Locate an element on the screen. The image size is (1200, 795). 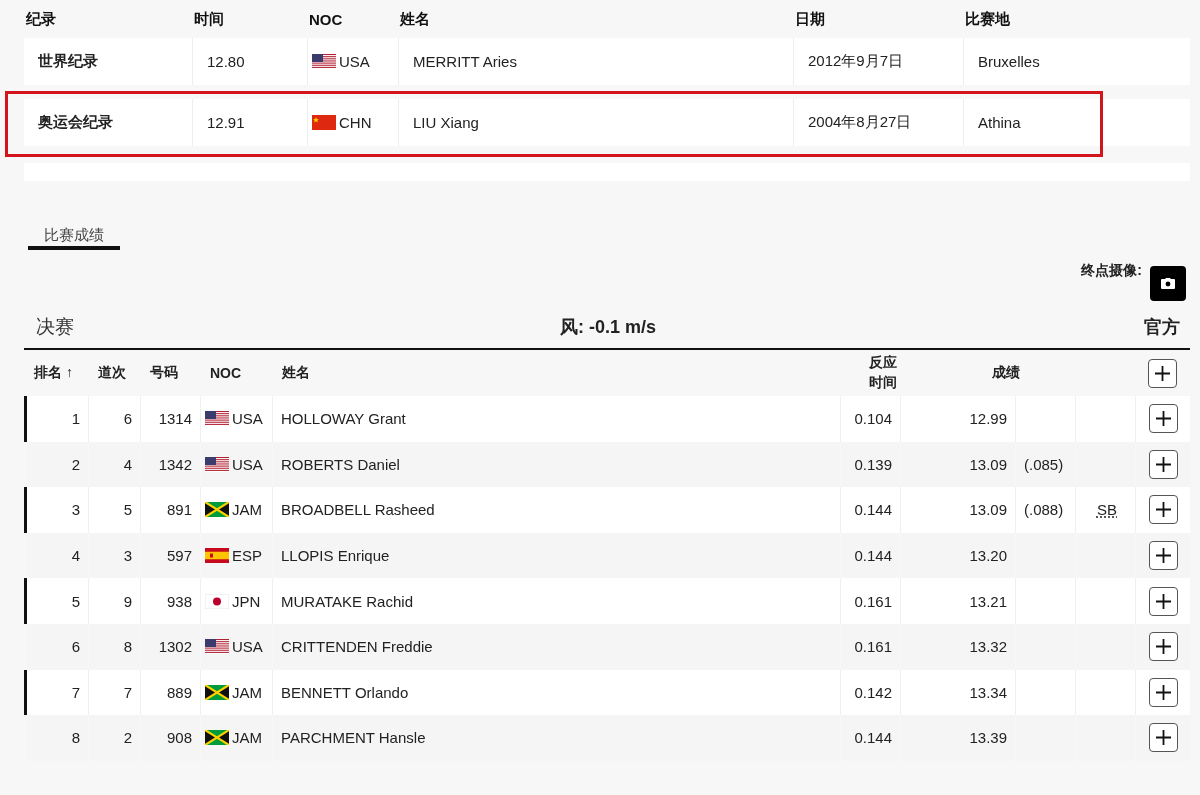
table-cell: MURATAKE Rachid is located at coordinates (556, 601).